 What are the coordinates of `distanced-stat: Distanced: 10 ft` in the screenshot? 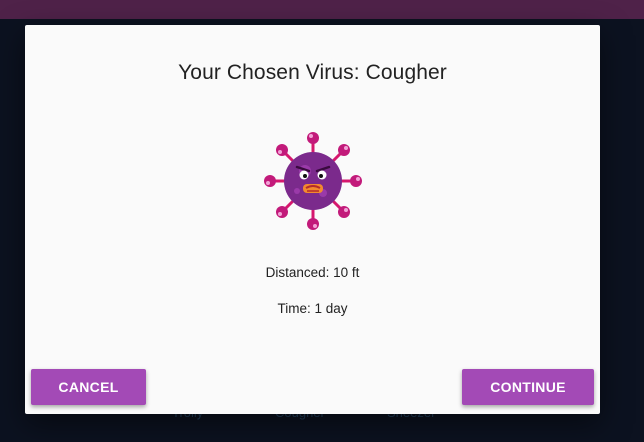 It's located at (312, 272).